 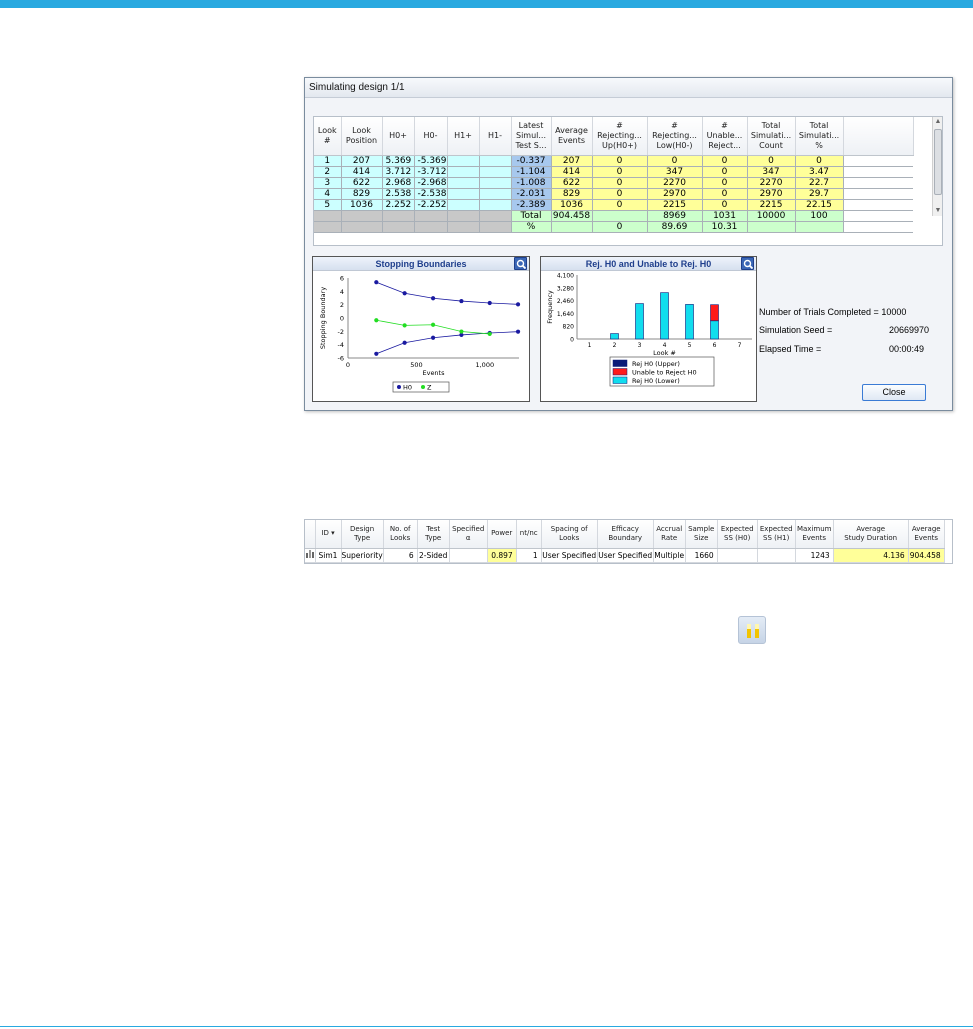 What do you see at coordinates (398, 161) in the screenshot?
I see `table-cell: 5.369` at bounding box center [398, 161].